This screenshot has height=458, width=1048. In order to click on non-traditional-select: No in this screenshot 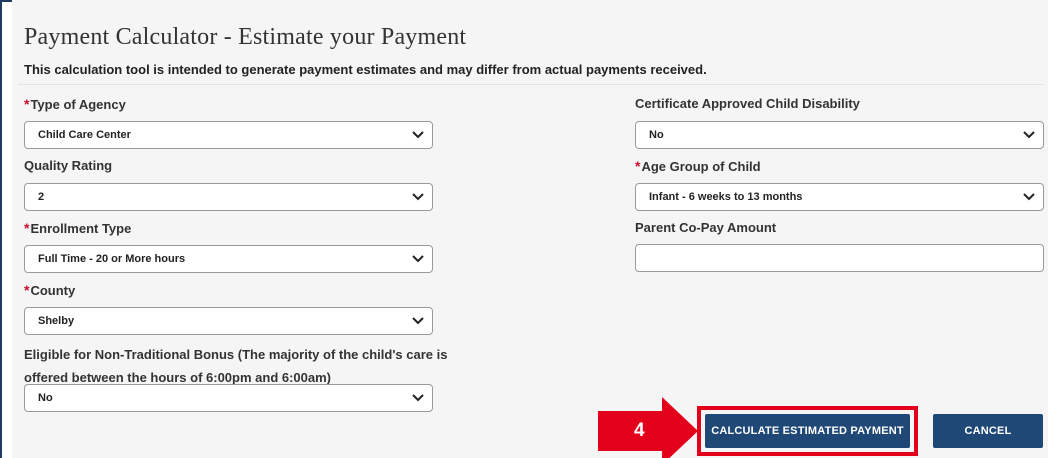, I will do `click(228, 398)`.